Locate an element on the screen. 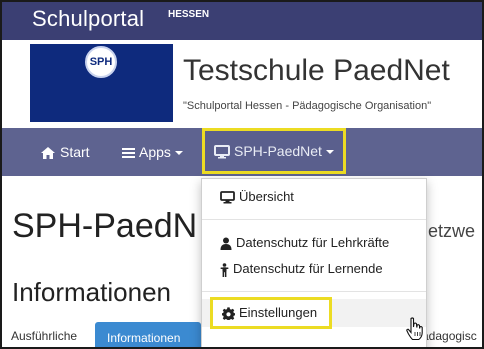 This screenshot has width=484, height=349. page-title: SPH-PaedN is located at coordinates (105, 226).